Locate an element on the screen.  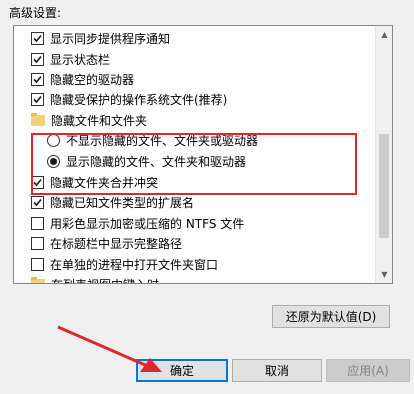
checkbox-item: 显示同步提供程序通知 is located at coordinates (100, 38).